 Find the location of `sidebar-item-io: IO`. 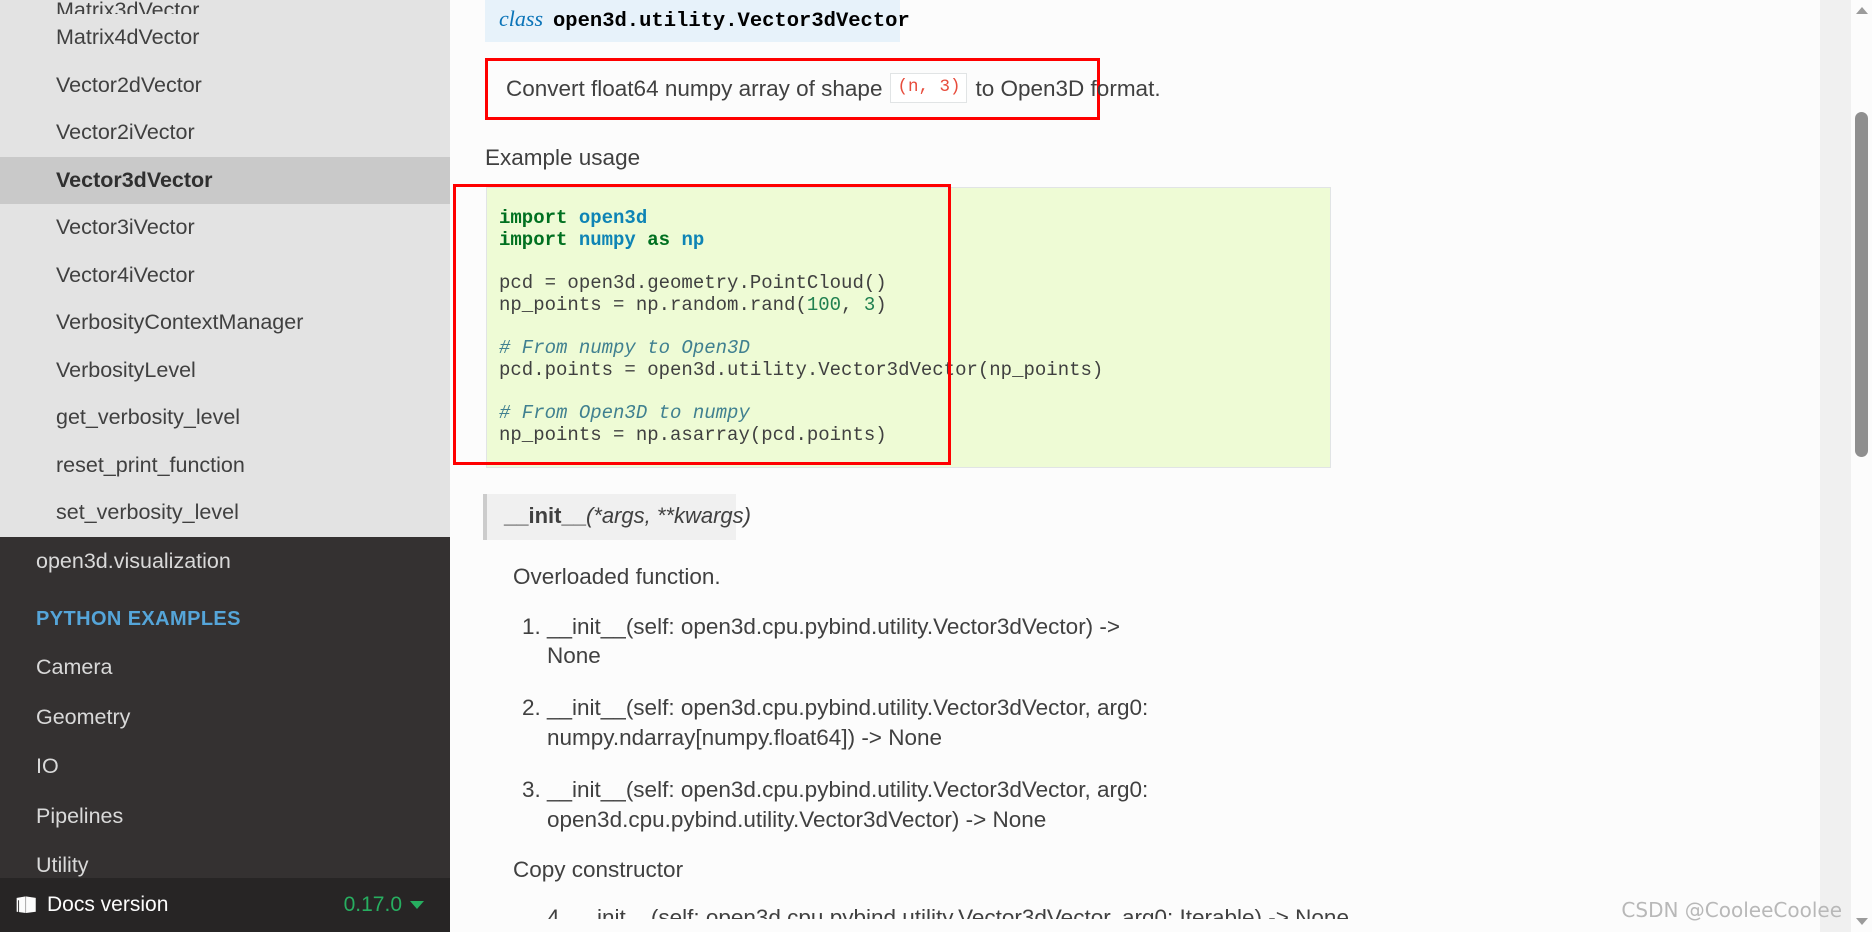

sidebar-item-io: IO is located at coordinates (225, 767).